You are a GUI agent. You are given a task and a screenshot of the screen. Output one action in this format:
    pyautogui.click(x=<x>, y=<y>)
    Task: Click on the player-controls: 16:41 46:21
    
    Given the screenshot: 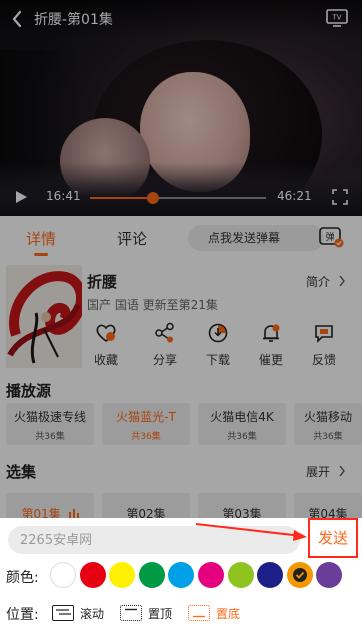 What is the action you would take?
    pyautogui.click(x=181, y=197)
    